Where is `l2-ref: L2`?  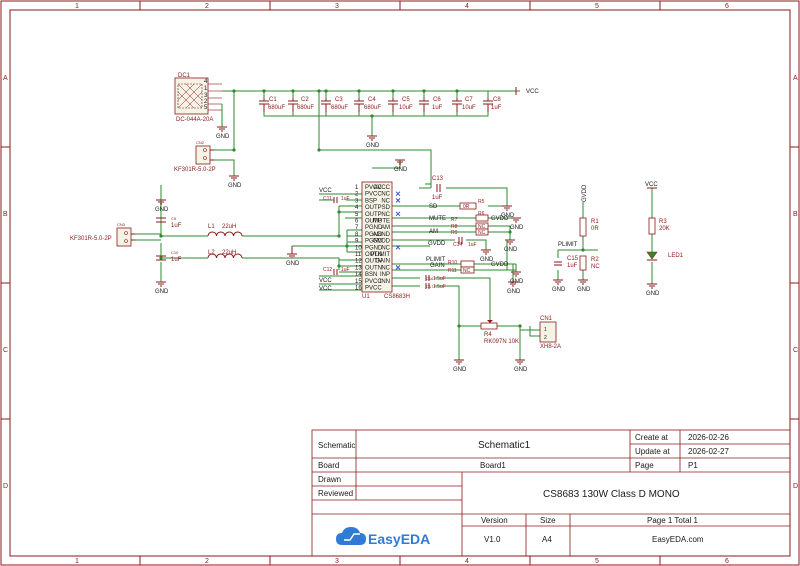 l2-ref: L2 is located at coordinates (211, 253).